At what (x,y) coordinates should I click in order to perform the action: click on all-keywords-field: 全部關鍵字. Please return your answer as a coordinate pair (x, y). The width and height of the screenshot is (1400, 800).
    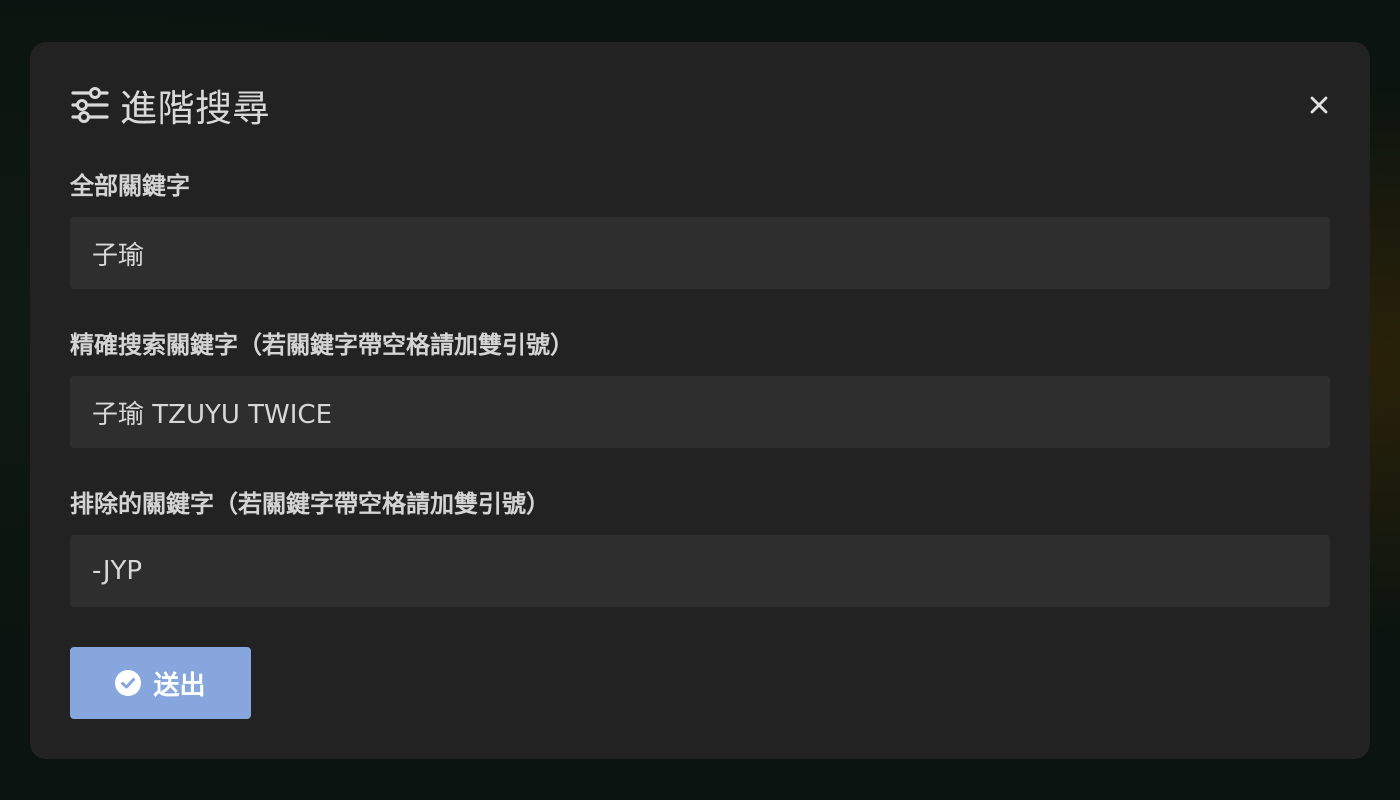
    Looking at the image, I should click on (700, 229).